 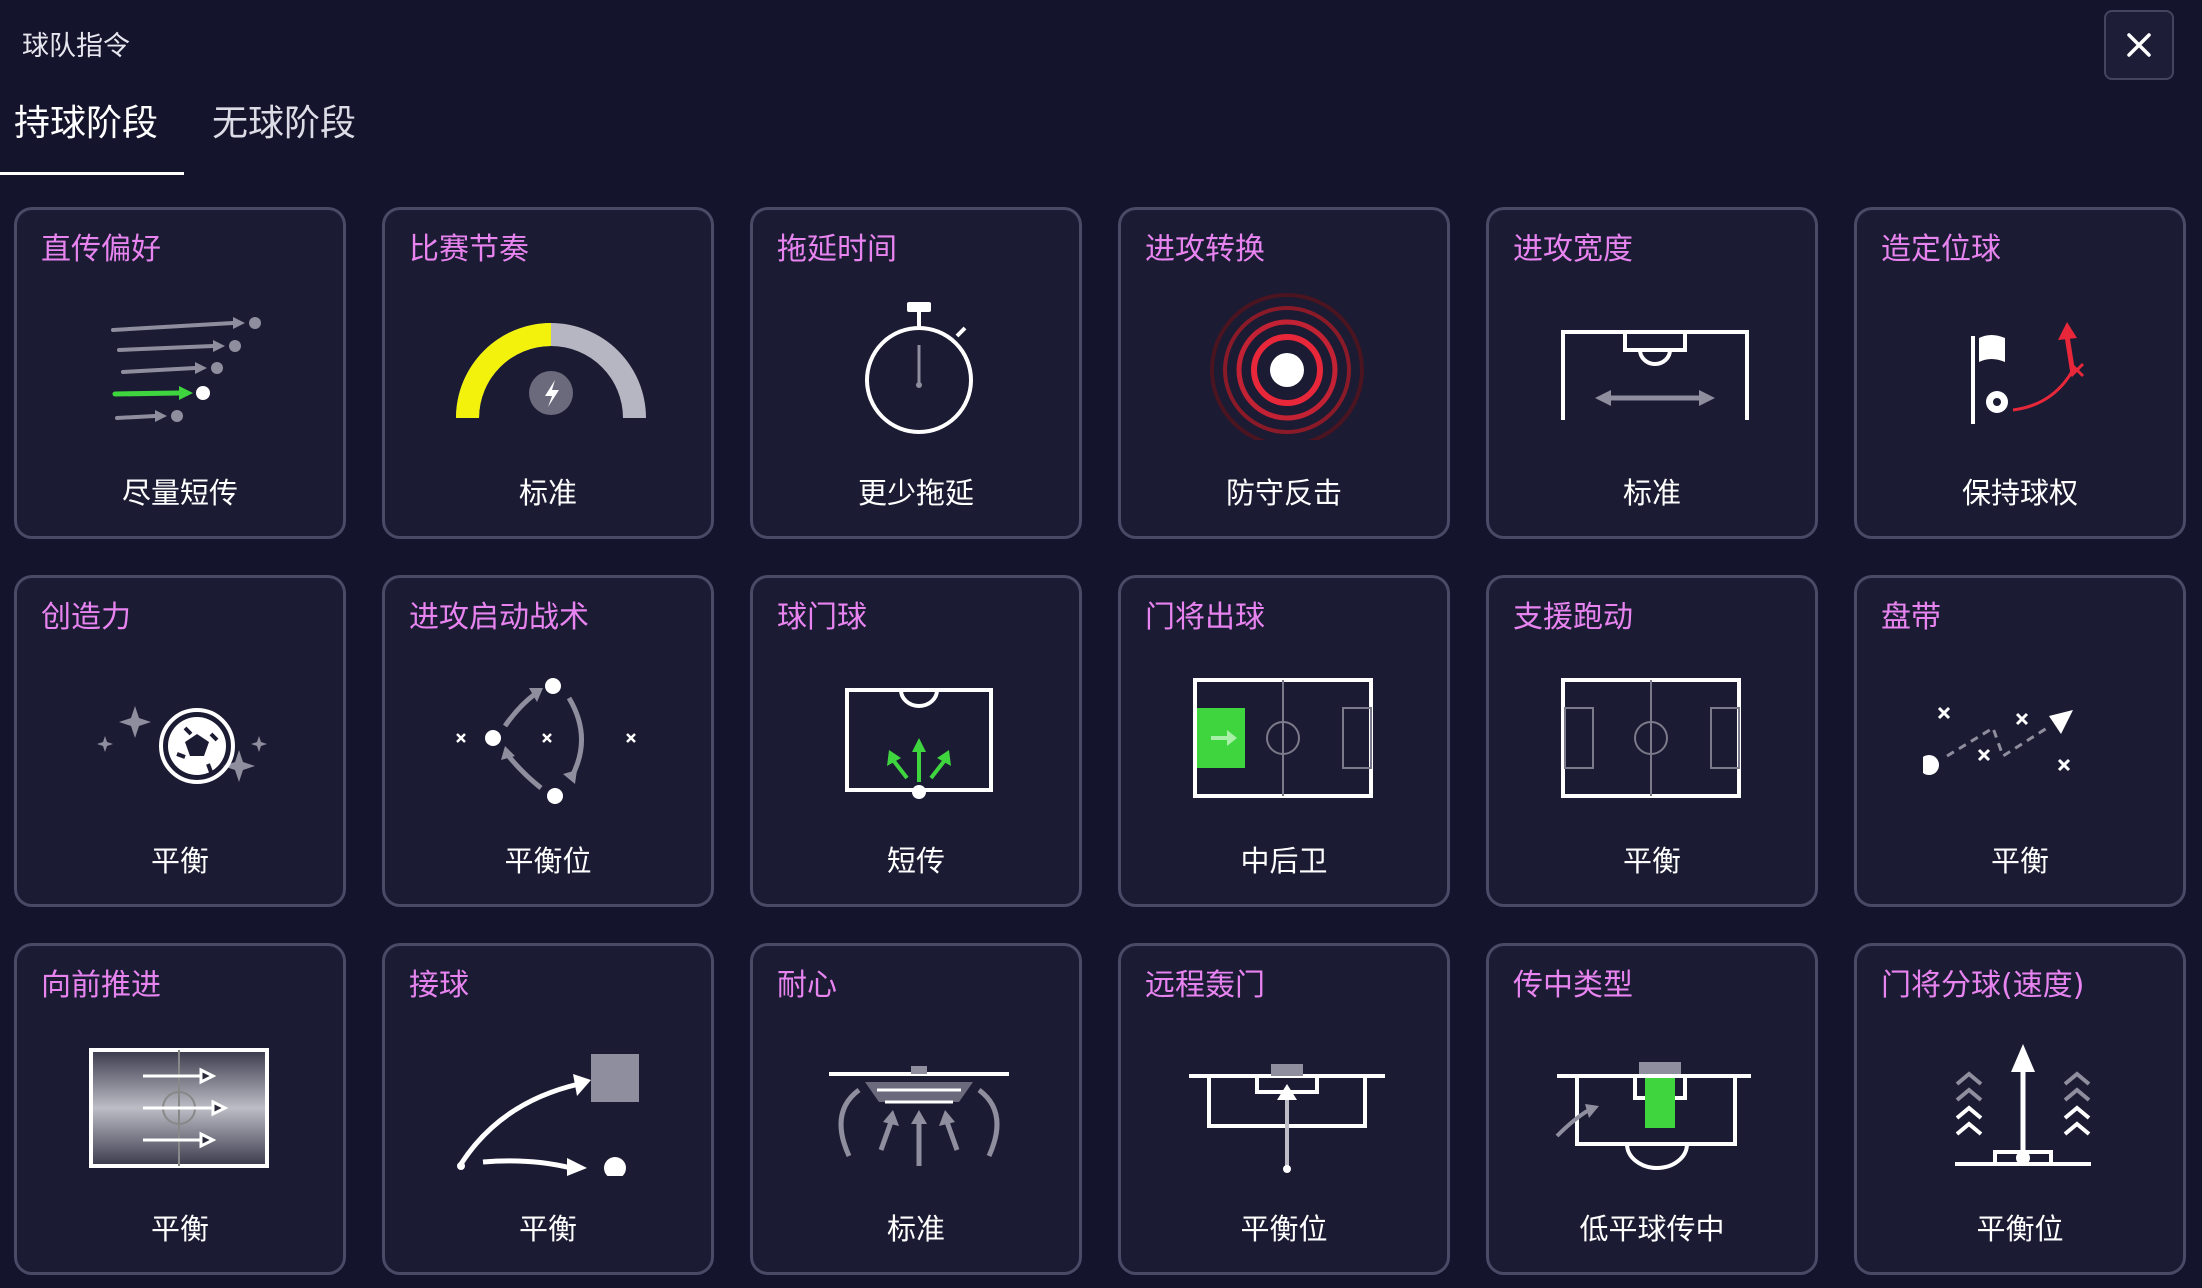 I want to click on card-value: 更少拖延, so click(x=915, y=493).